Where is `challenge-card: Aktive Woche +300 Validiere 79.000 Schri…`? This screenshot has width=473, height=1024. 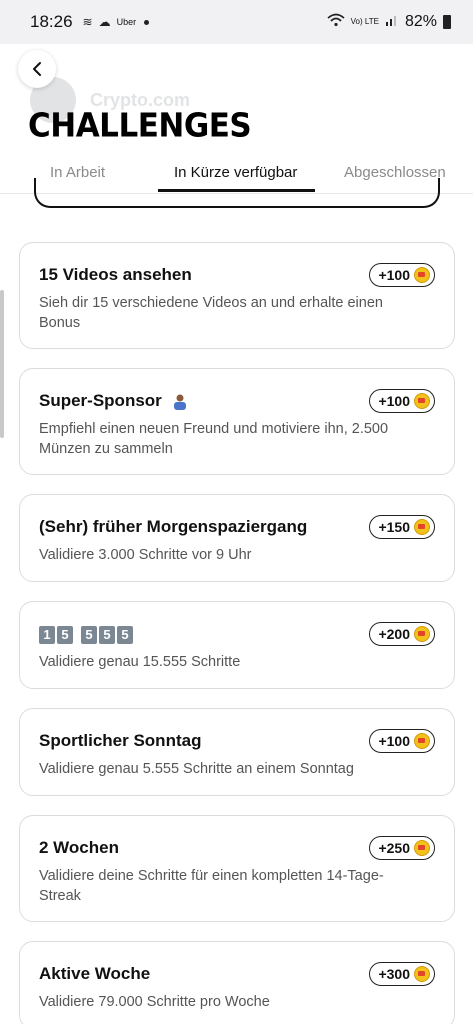
challenge-card: Aktive Woche +300 Validiere 79.000 Schri… is located at coordinates (237, 982).